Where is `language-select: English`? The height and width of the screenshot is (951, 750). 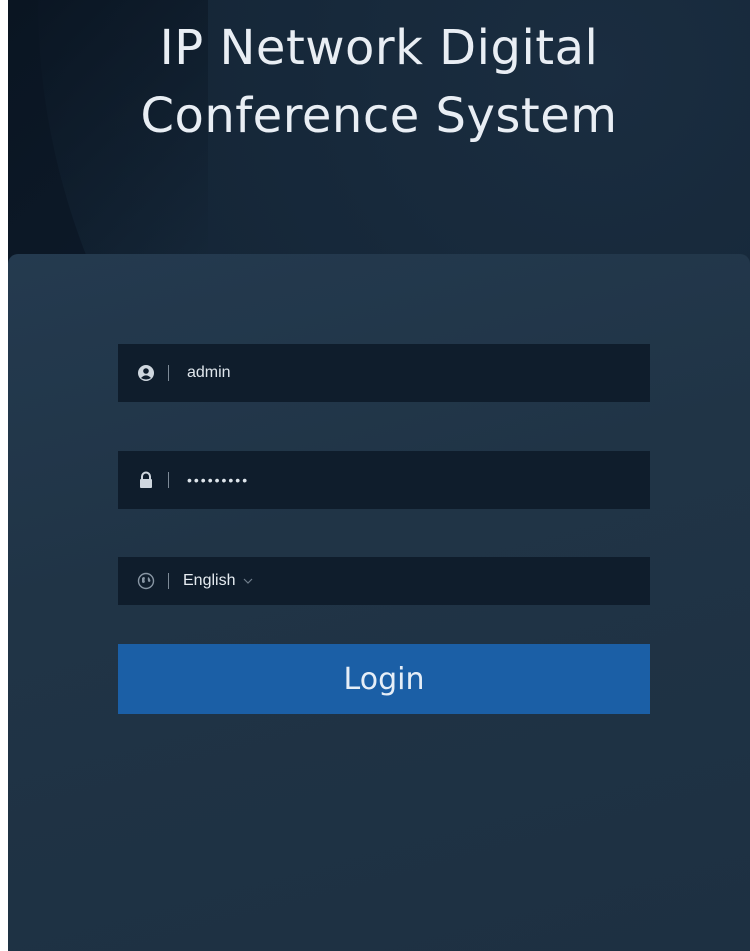 language-select: English is located at coordinates (384, 581).